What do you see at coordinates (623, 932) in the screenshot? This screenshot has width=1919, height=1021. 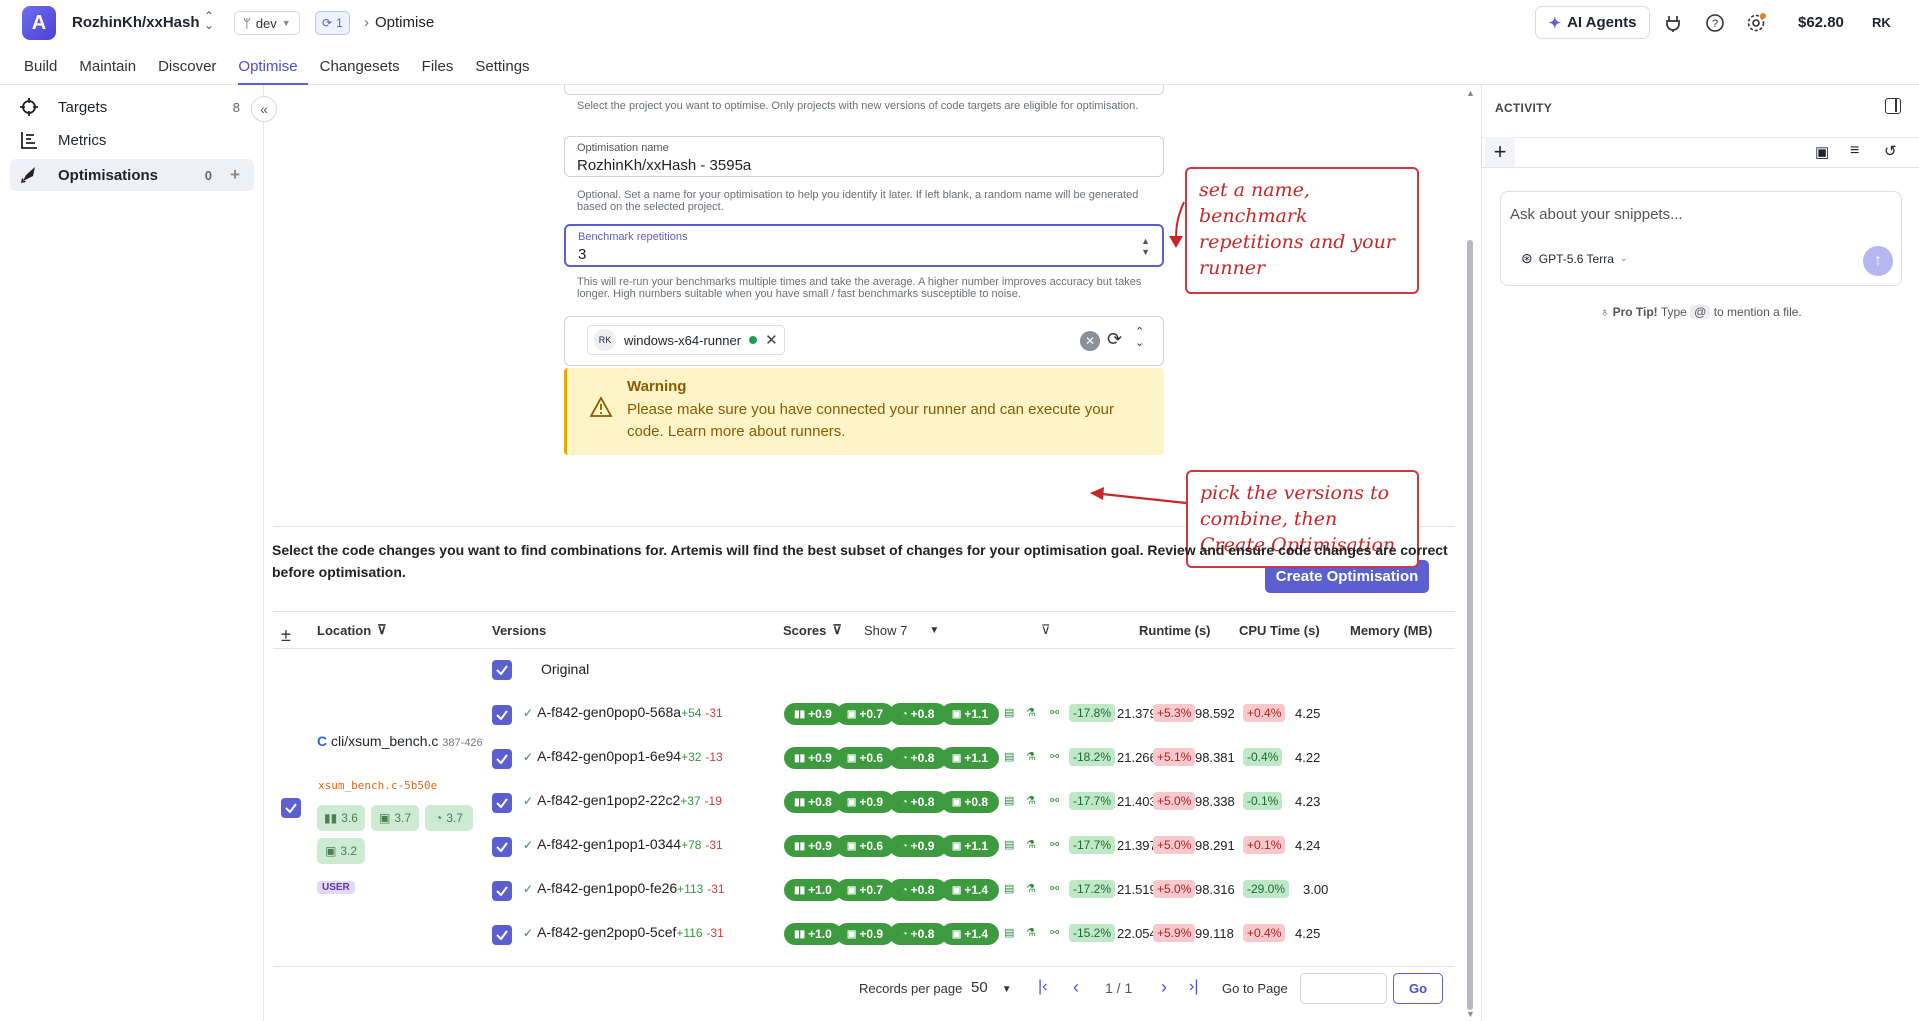 I see `version-name: ✓ A-f842-gen2pop0-5cef+116 -31` at bounding box center [623, 932].